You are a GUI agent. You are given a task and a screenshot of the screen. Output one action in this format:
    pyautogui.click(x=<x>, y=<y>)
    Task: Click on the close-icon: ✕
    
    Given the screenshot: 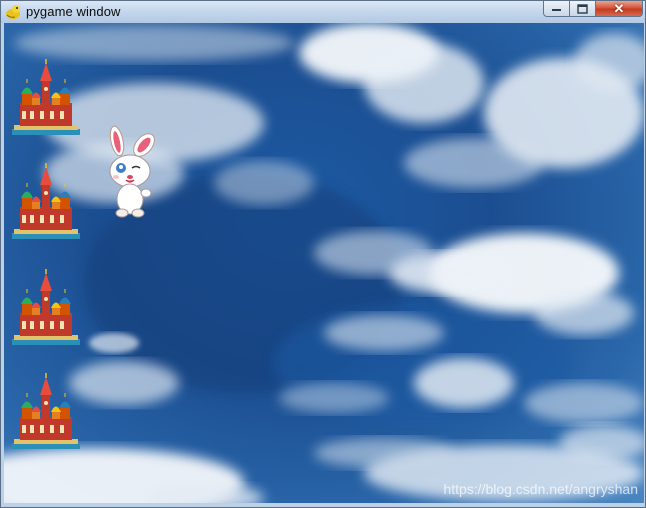 What is the action you would take?
    pyautogui.click(x=619, y=8)
    